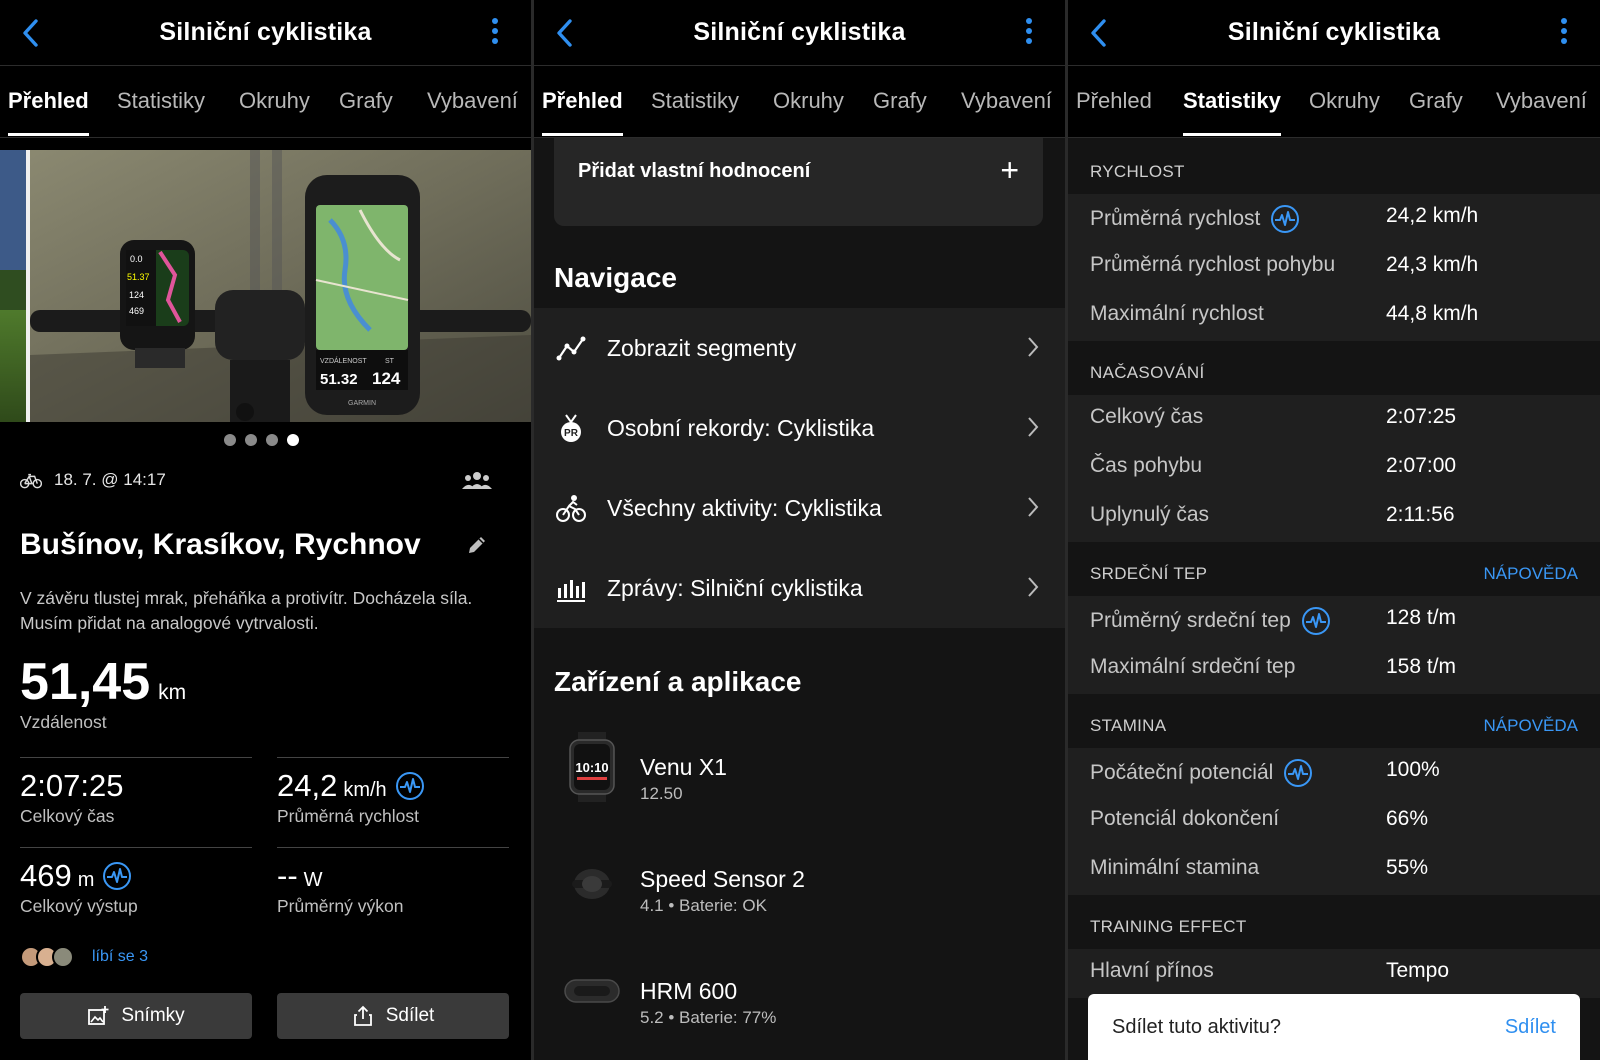  I want to click on stat-row: Maximální rychlost 44,8 km/h, so click(1334, 316).